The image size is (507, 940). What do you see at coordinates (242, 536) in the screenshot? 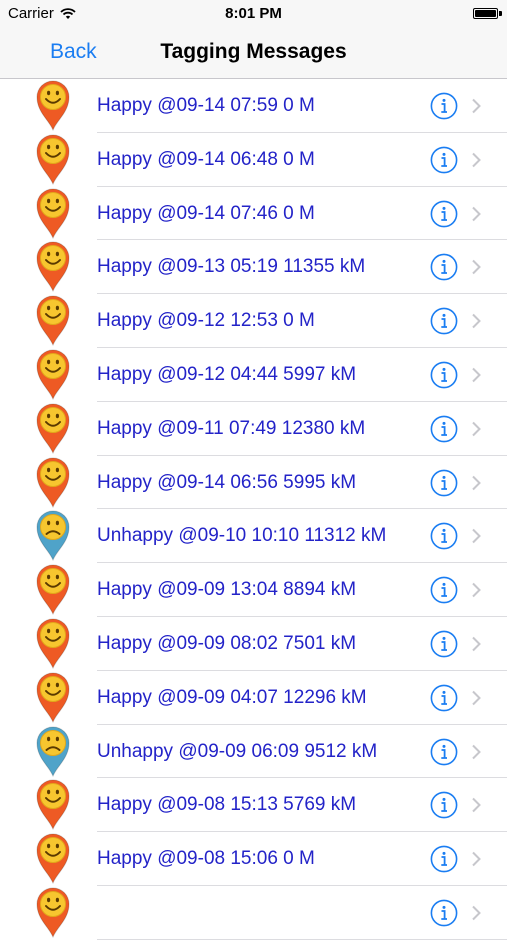
I see `message-label: Unhappy @09-10 10:10 11312 kM` at bounding box center [242, 536].